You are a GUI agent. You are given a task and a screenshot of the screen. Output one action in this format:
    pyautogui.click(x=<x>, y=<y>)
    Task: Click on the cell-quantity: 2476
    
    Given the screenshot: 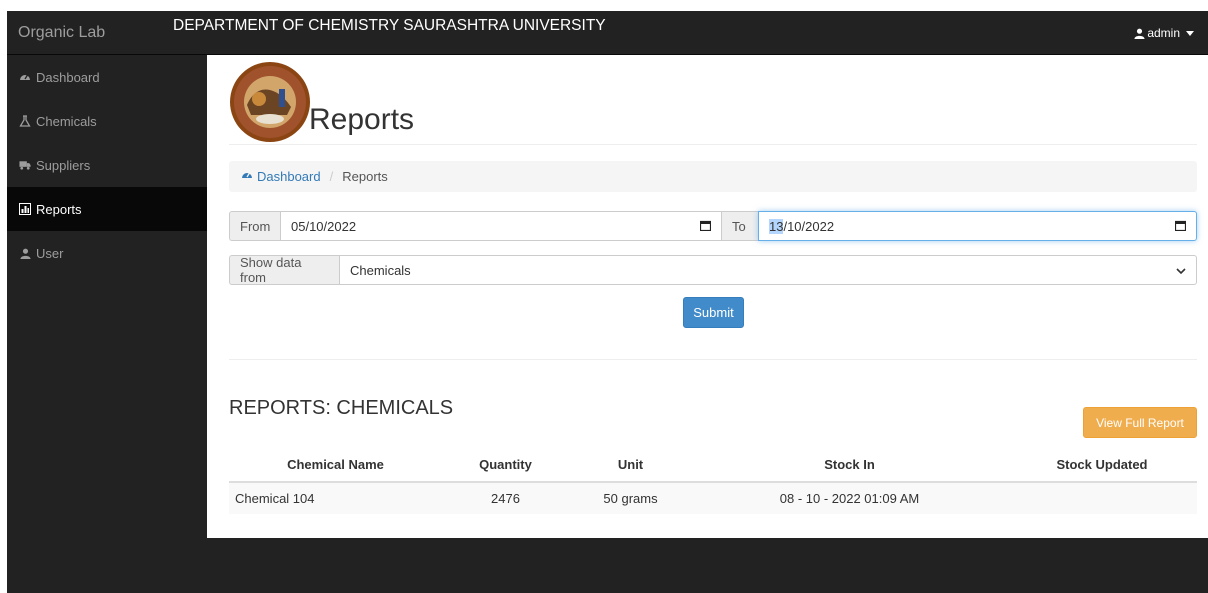 What is the action you would take?
    pyautogui.click(x=505, y=498)
    